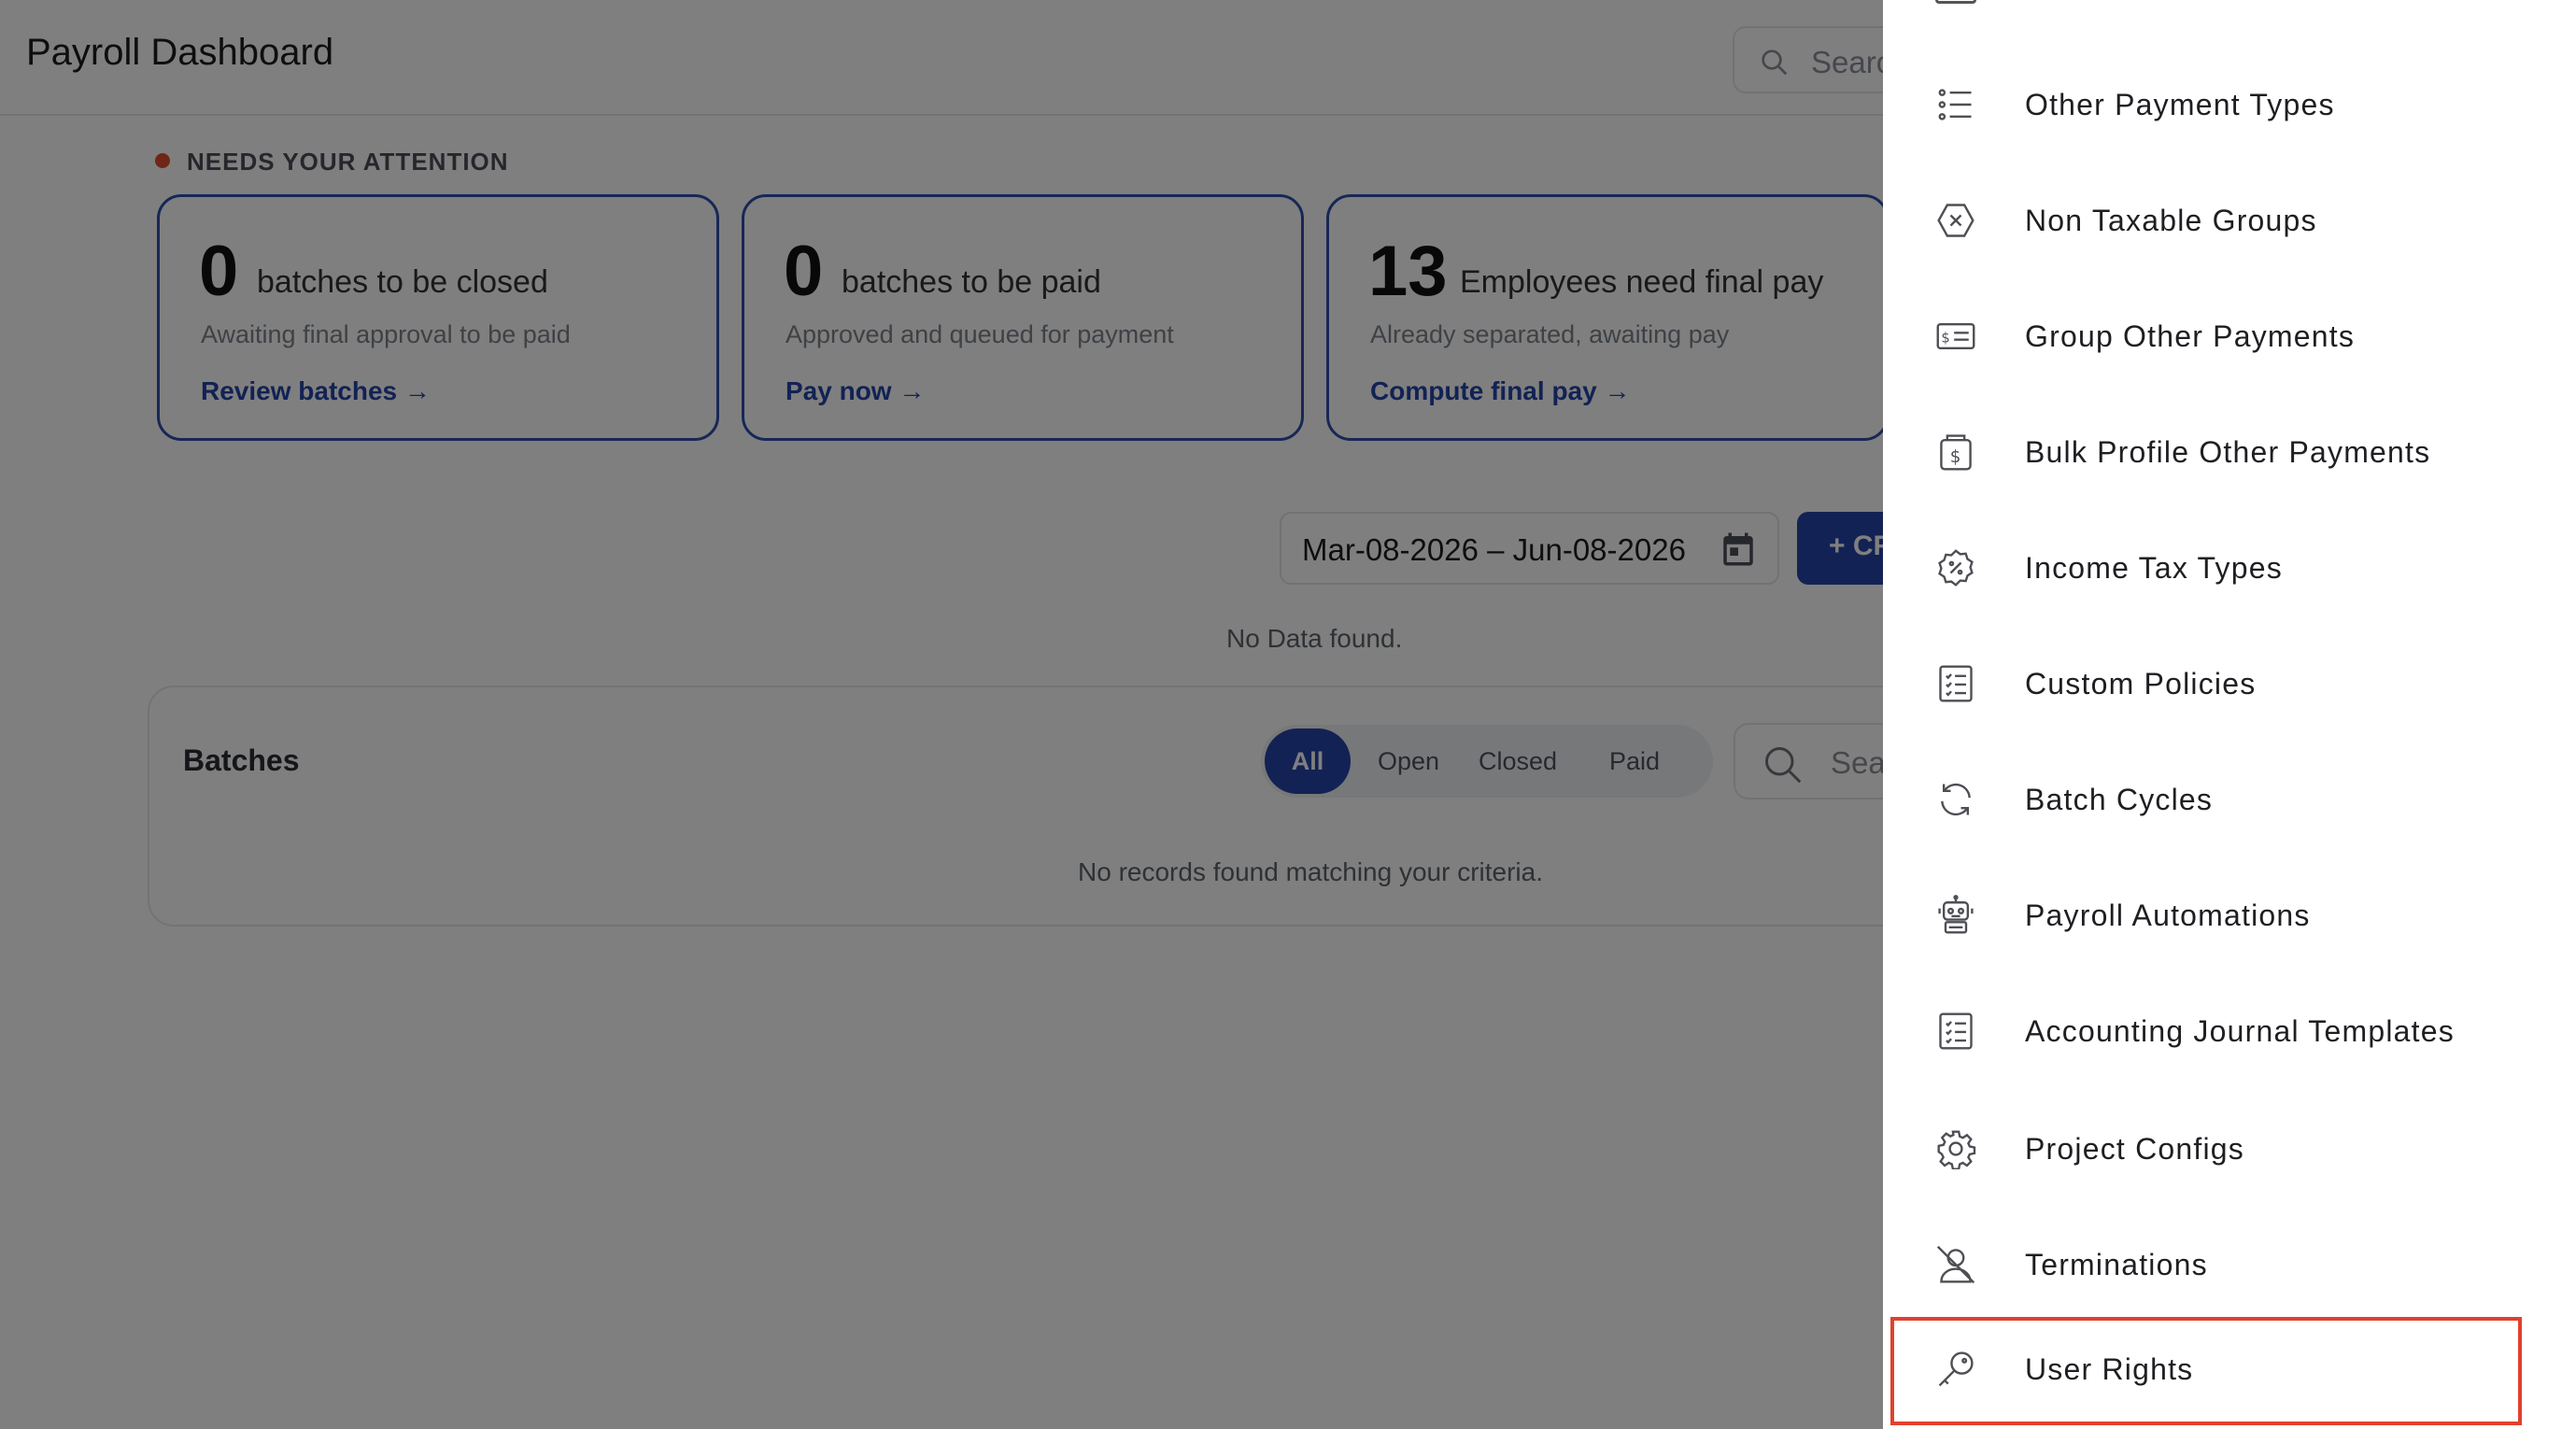 Image resolution: width=2576 pixels, height=1429 pixels. I want to click on hexagon-x-icon, so click(1955, 221).